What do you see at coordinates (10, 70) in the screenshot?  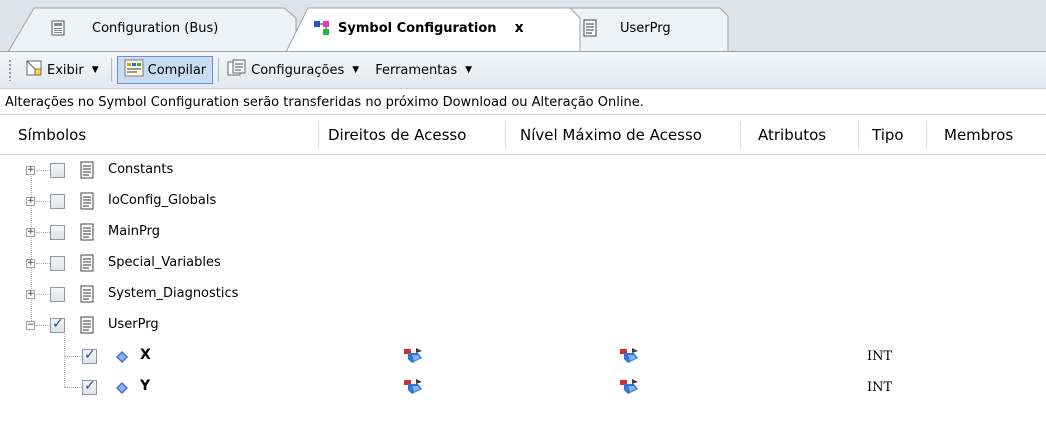 I see `toolbar-grip` at bounding box center [10, 70].